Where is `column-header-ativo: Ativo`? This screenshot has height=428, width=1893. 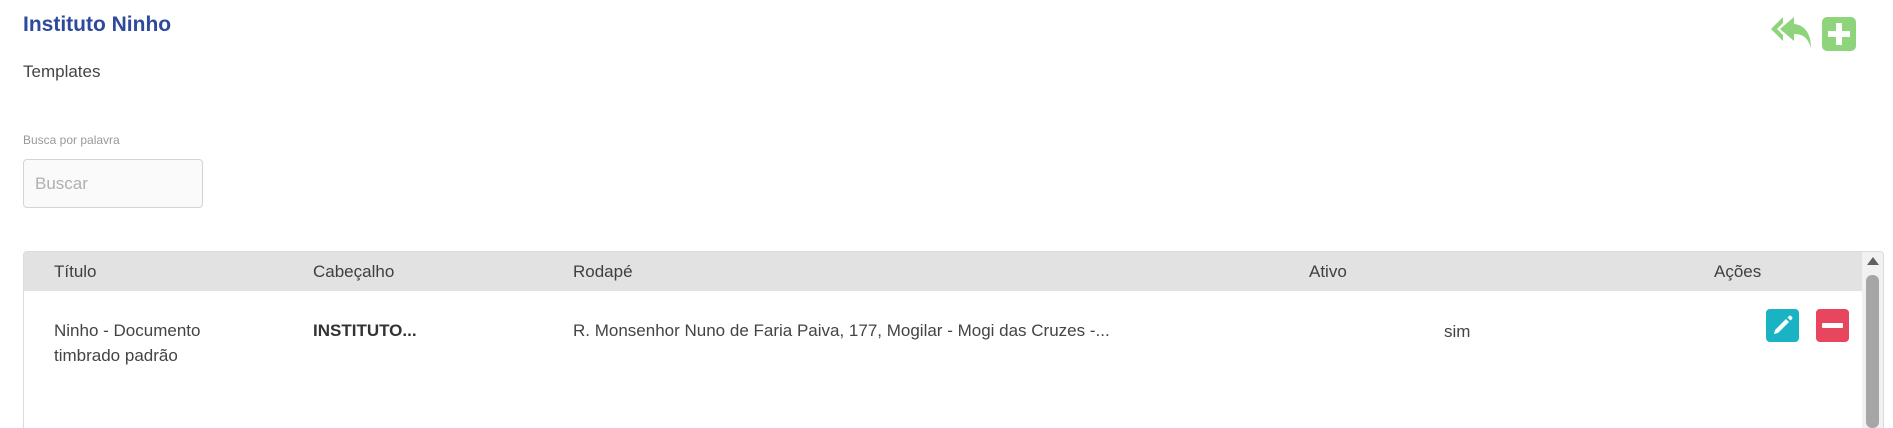
column-header-ativo: Ativo is located at coordinates (1328, 271).